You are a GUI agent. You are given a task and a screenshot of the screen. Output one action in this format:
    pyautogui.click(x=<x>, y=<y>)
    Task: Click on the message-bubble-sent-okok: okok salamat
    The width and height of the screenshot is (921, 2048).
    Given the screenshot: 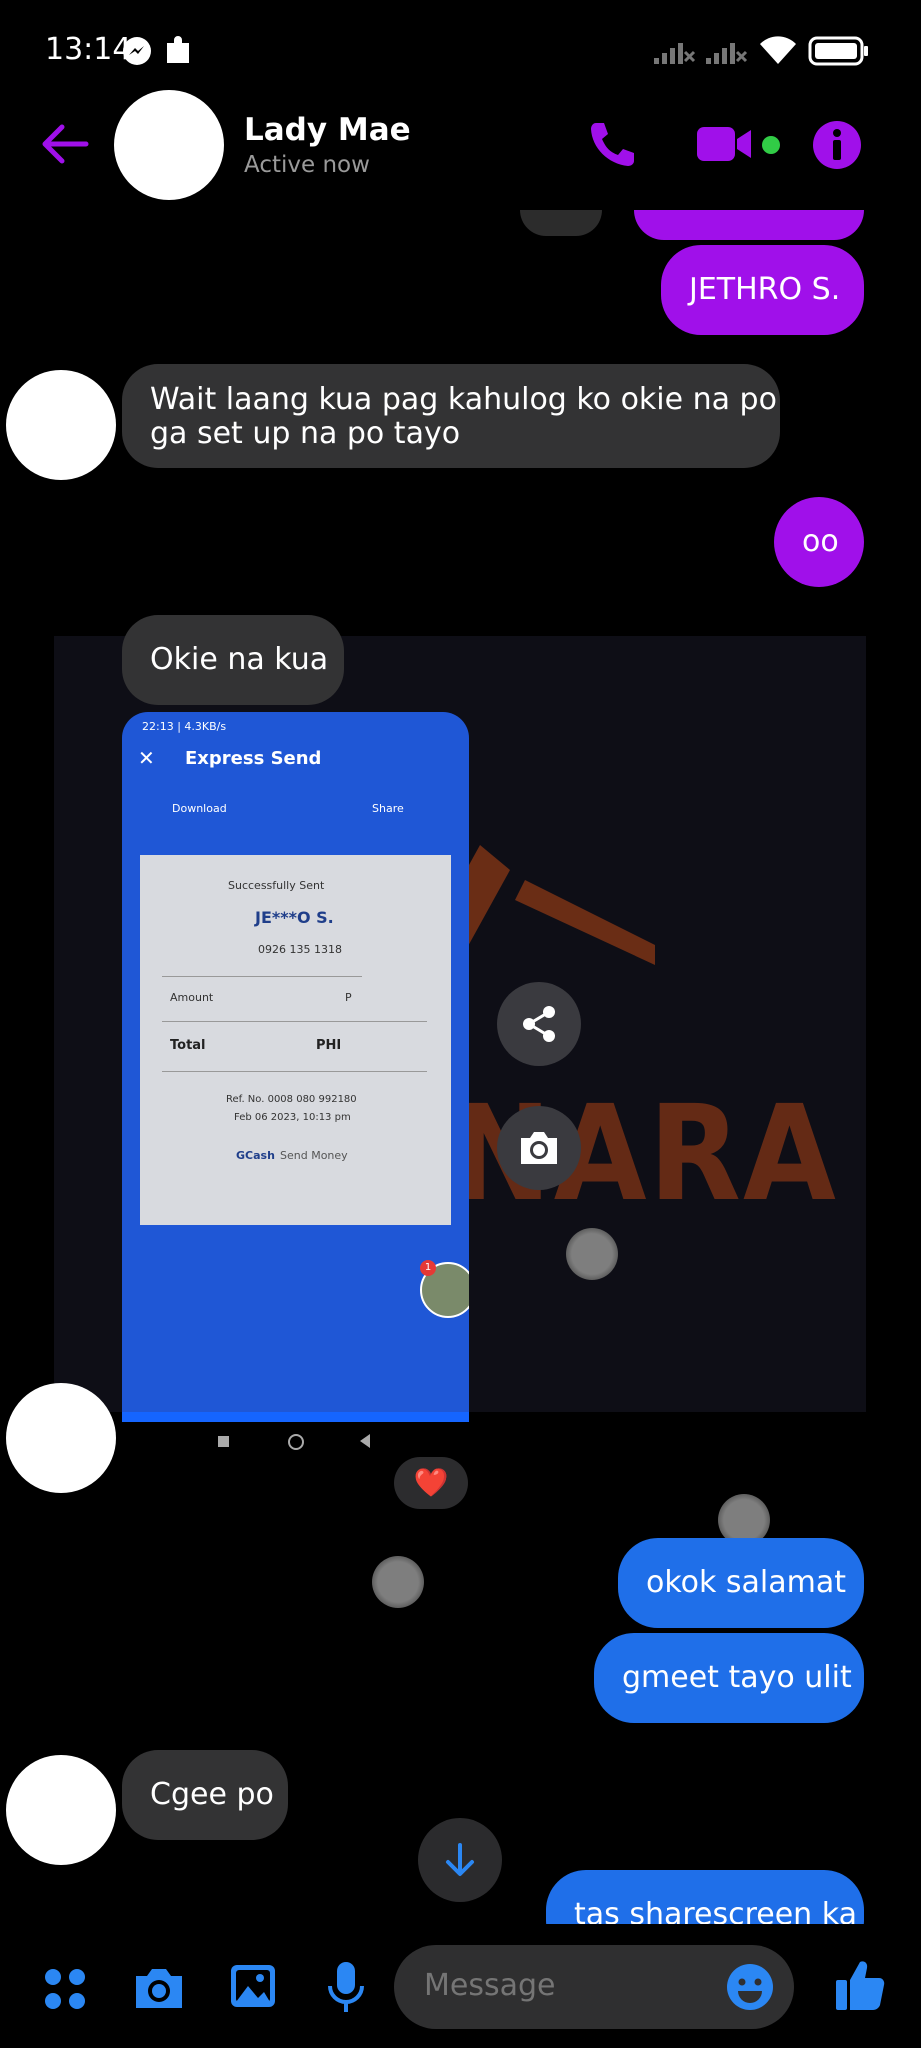 What is the action you would take?
    pyautogui.click(x=741, y=1583)
    